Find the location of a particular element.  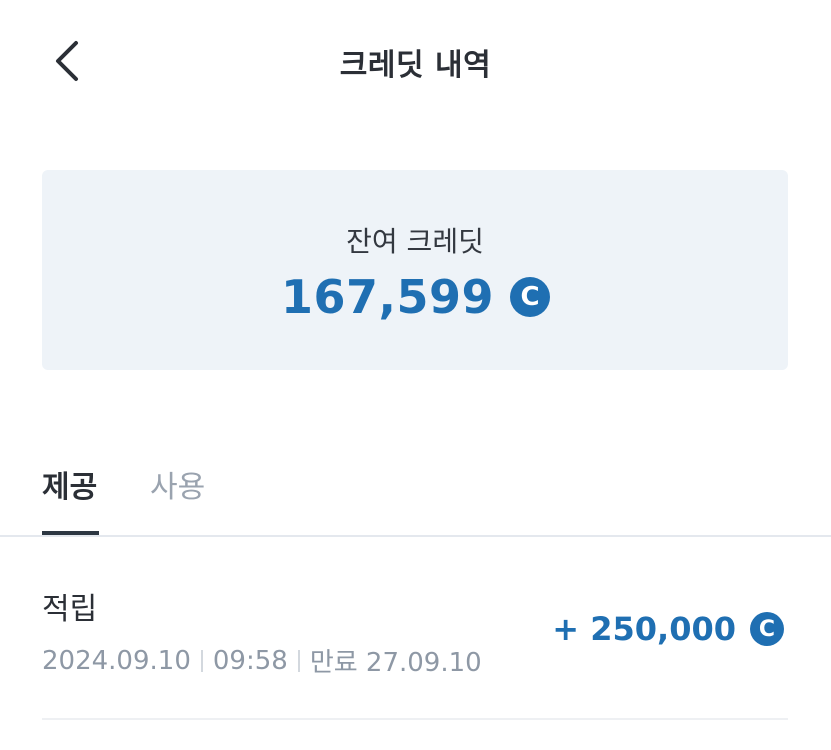

transaction-type: 적립 is located at coordinates (70, 609).